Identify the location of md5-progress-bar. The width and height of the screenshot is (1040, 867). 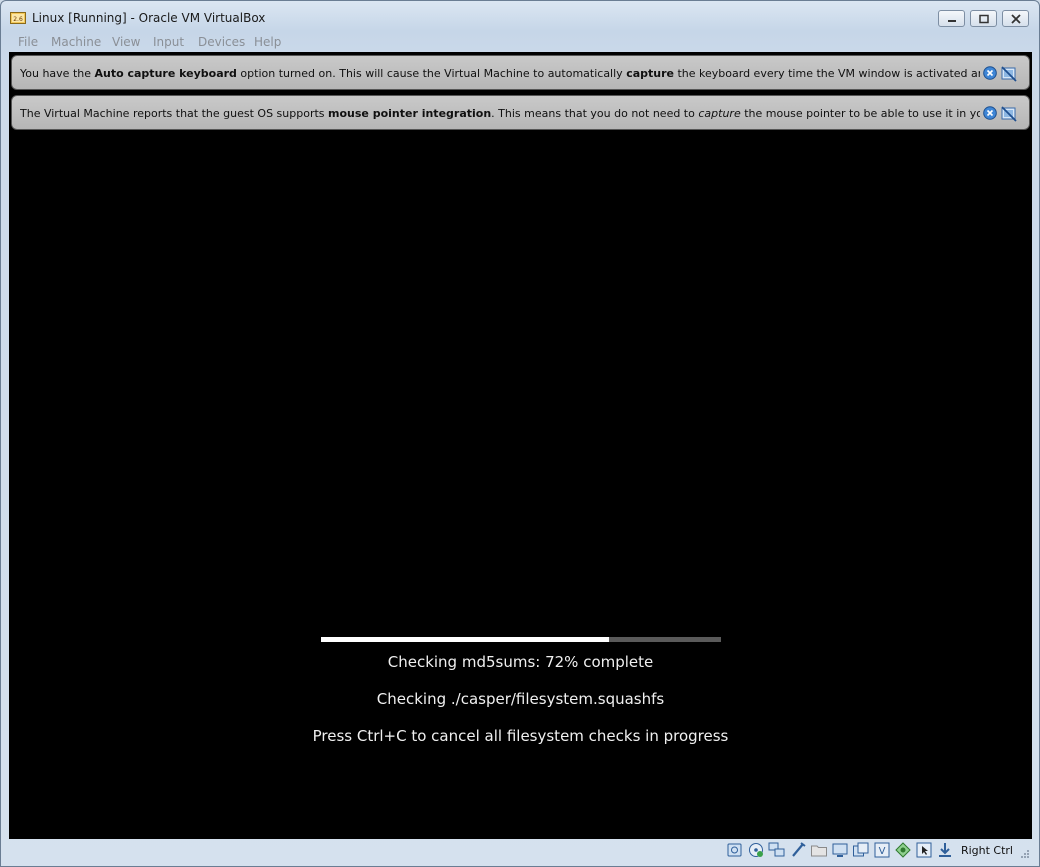
(521, 639).